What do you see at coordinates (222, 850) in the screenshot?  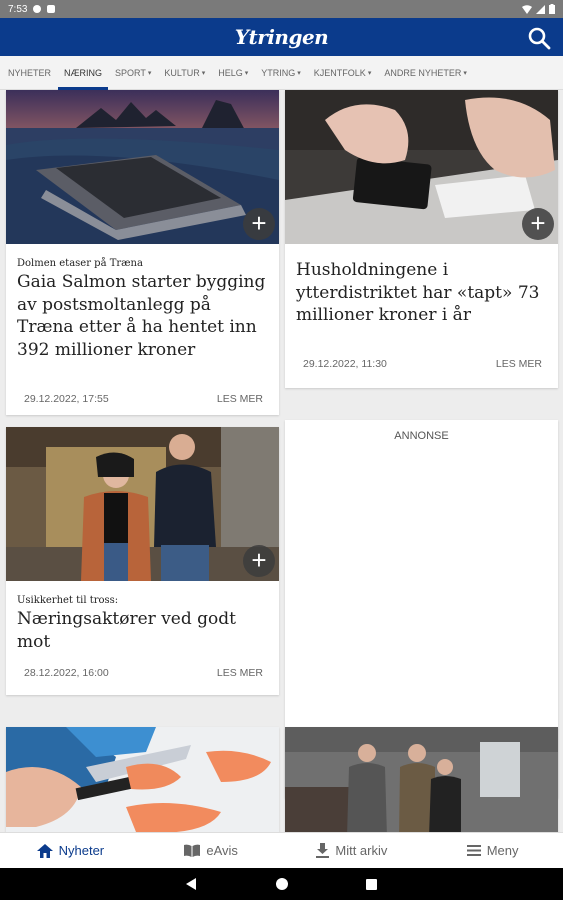 I see `bottom-tab-label: eAvis` at bounding box center [222, 850].